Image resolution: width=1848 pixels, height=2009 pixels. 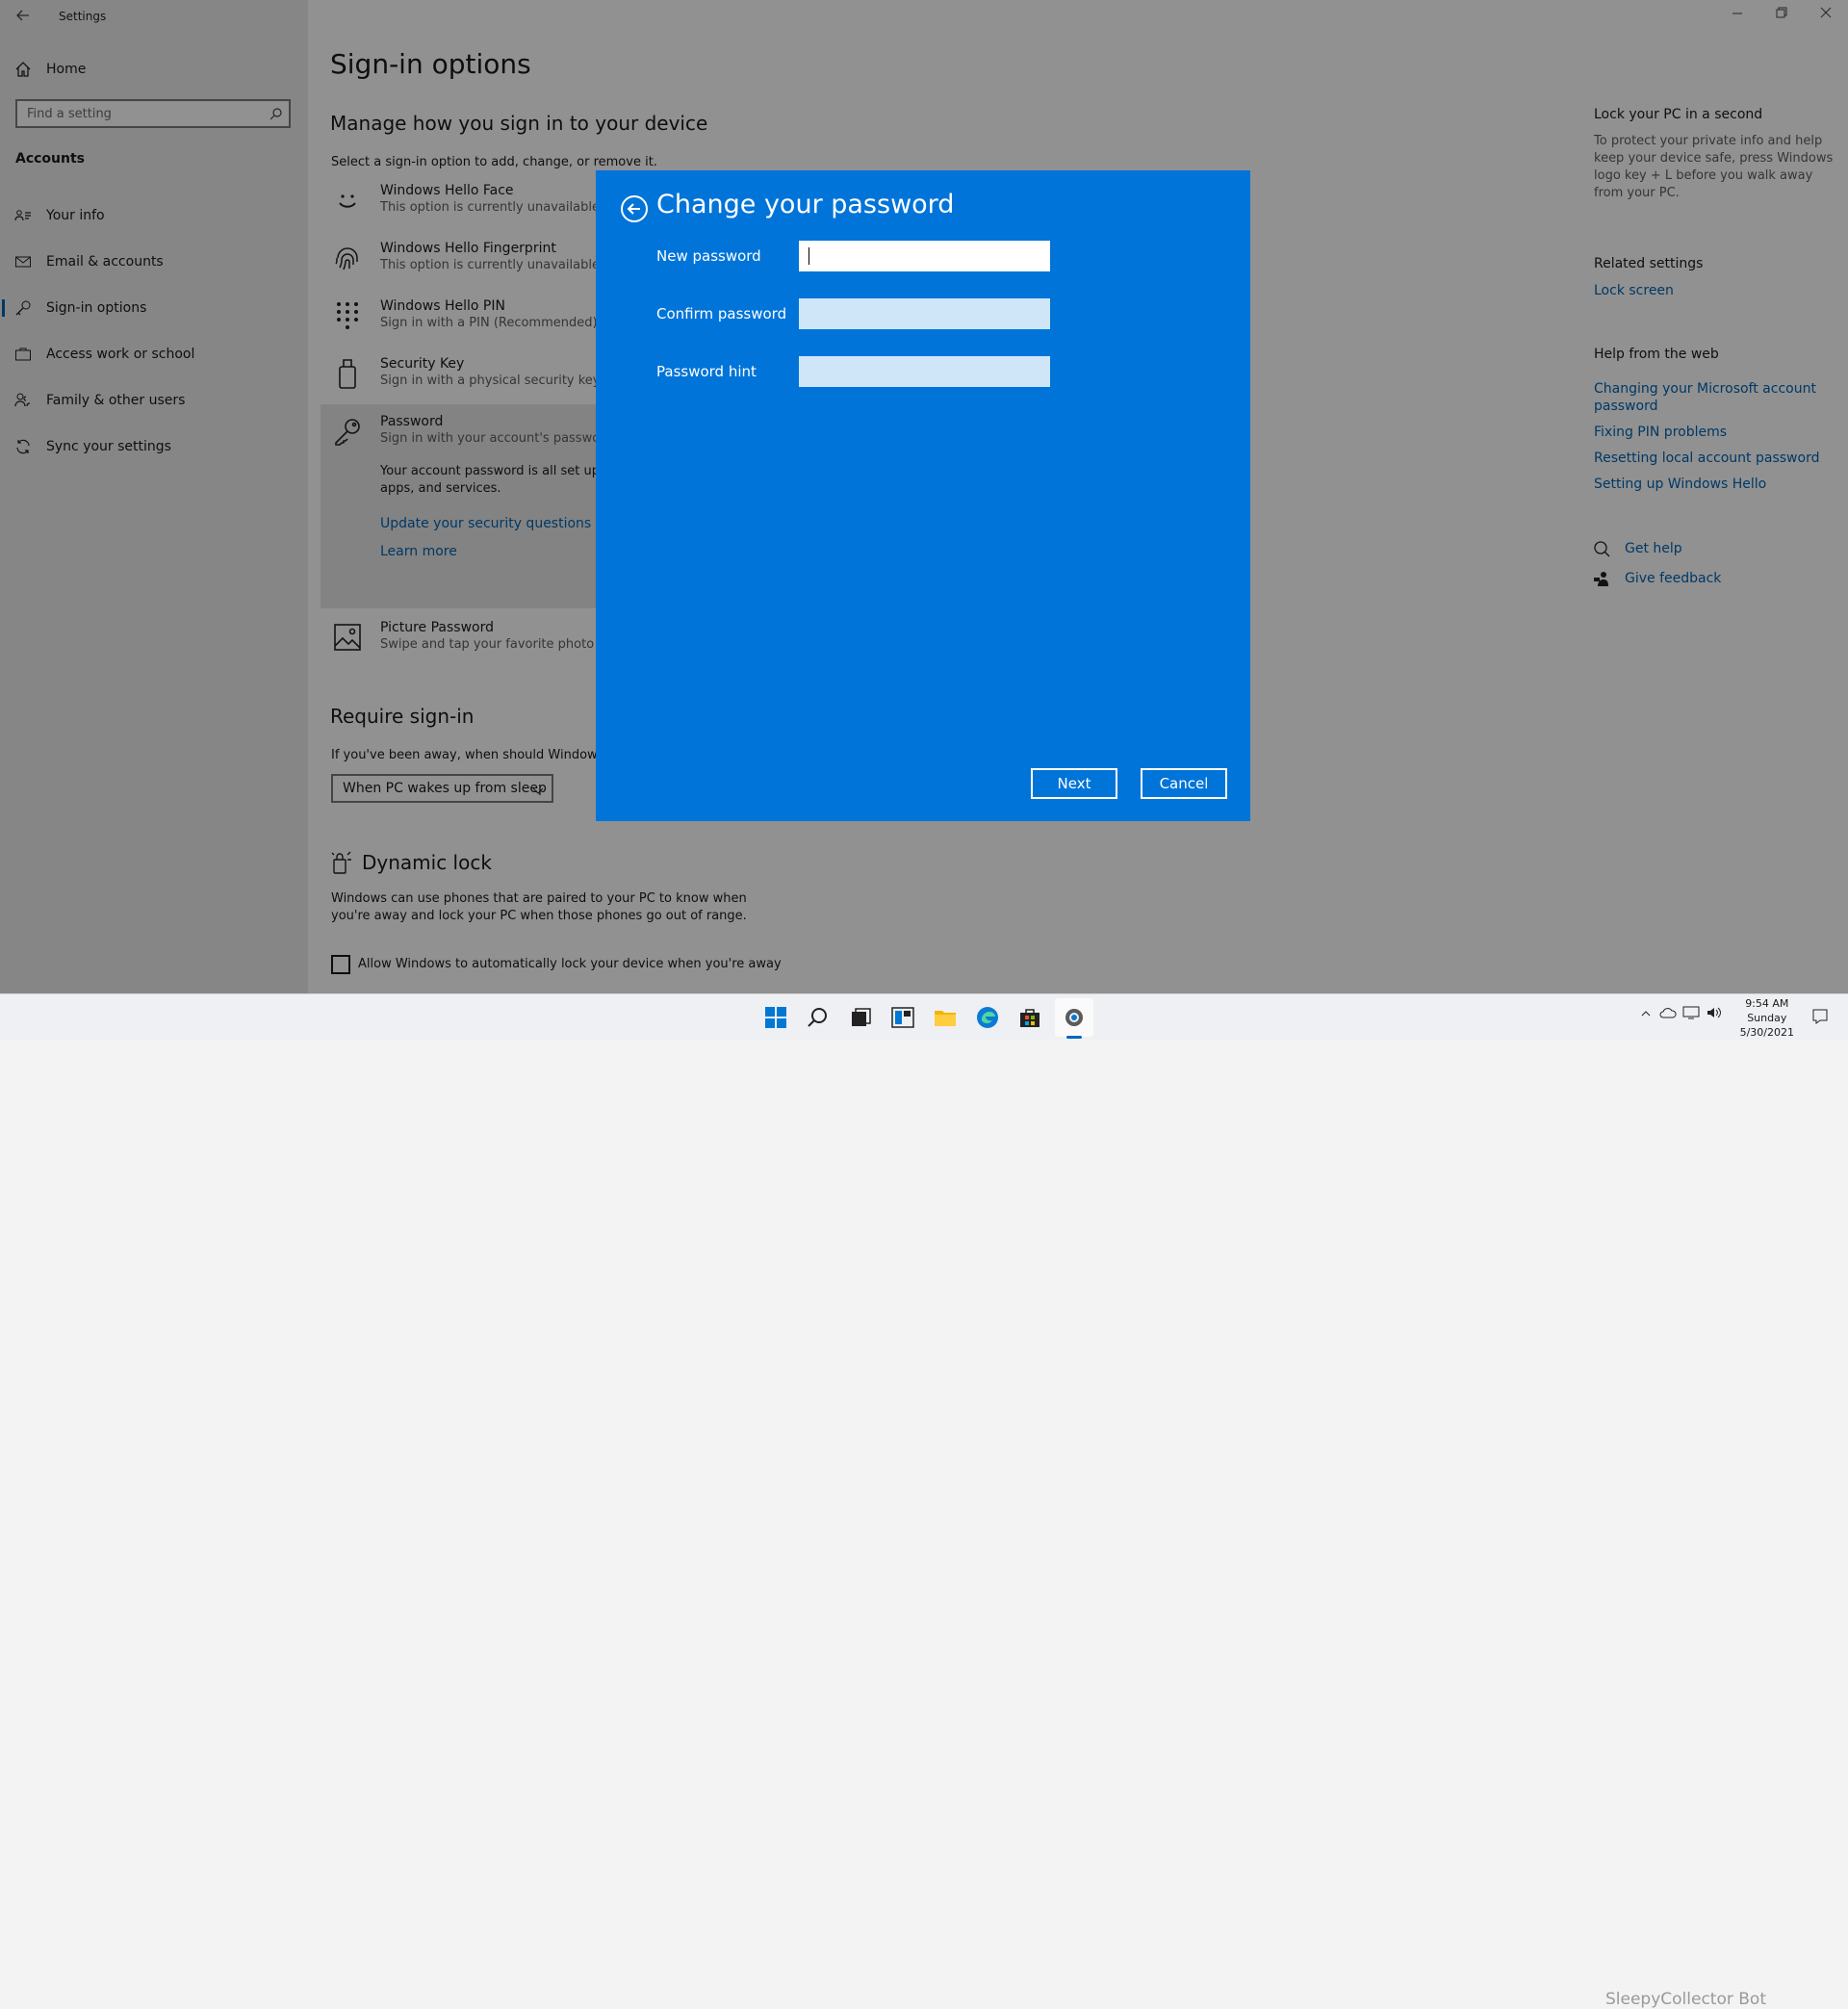 What do you see at coordinates (23, 69) in the screenshot?
I see `home-icon` at bounding box center [23, 69].